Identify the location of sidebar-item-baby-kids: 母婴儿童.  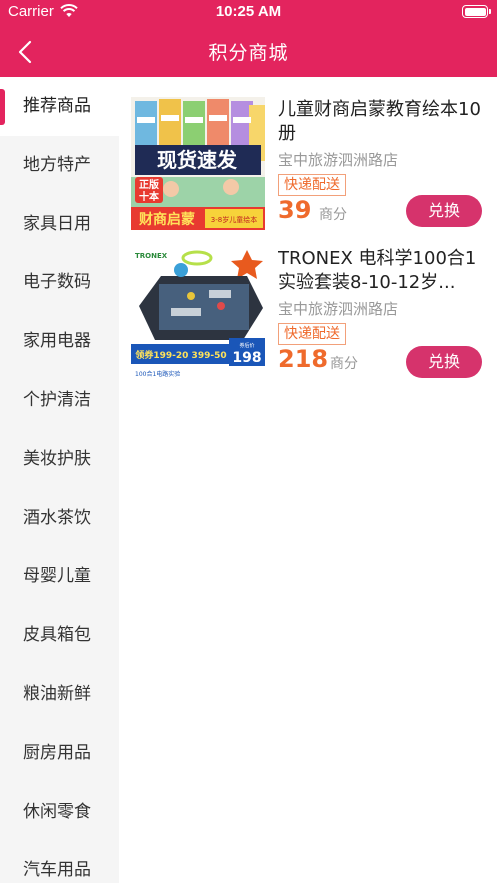
(59, 576).